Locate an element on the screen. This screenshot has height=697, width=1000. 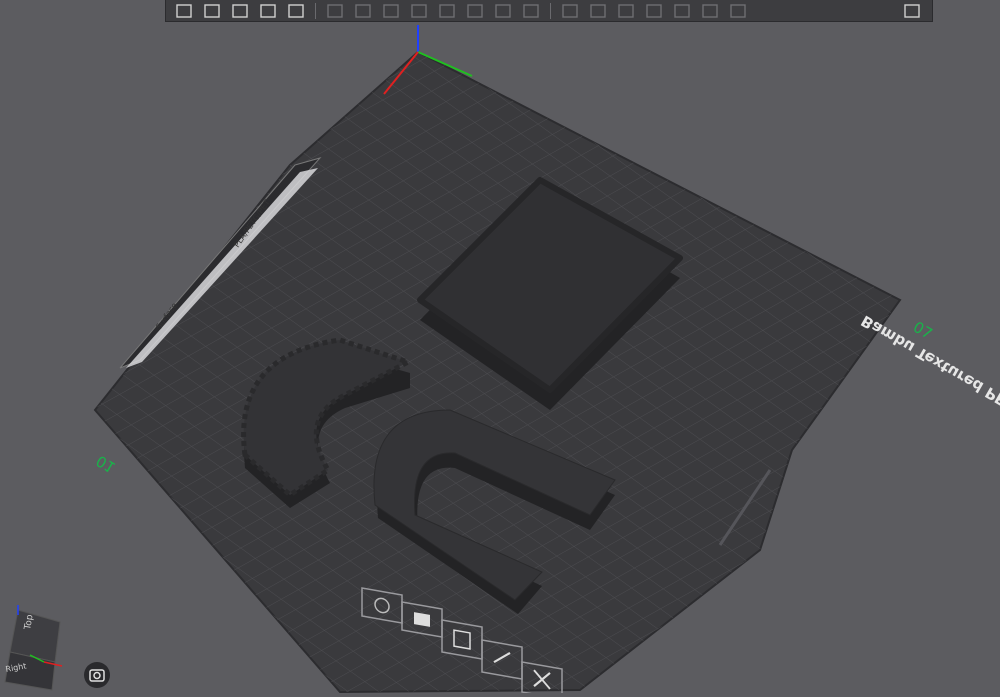
lay-on-face-icon is located at coordinates (419, 10).